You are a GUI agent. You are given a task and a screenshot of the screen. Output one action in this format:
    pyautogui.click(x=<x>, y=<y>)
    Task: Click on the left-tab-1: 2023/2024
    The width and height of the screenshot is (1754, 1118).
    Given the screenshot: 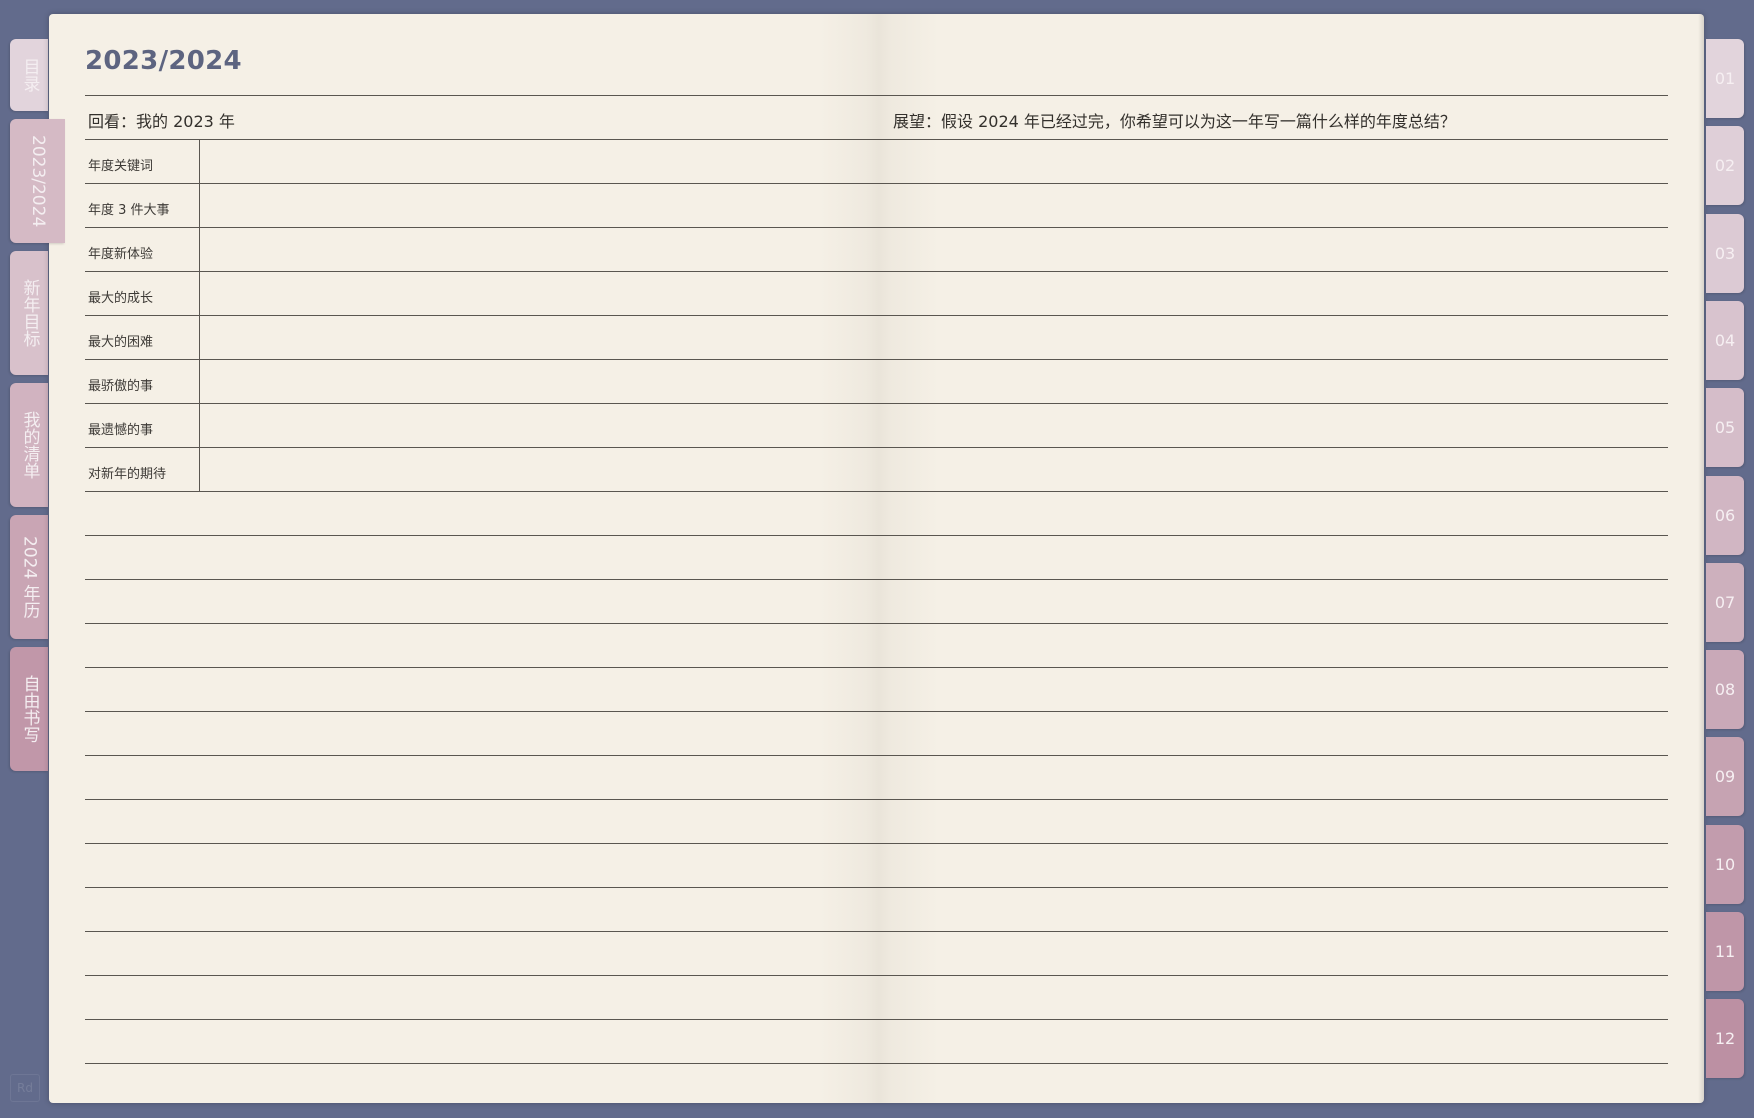 What is the action you would take?
    pyautogui.click(x=37, y=181)
    